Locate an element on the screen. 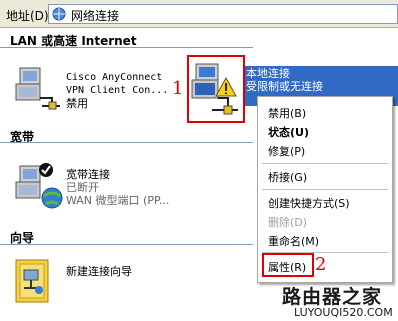 The image size is (398, 321). menu-item-rename: 重命名(M) is located at coordinates (293, 241).